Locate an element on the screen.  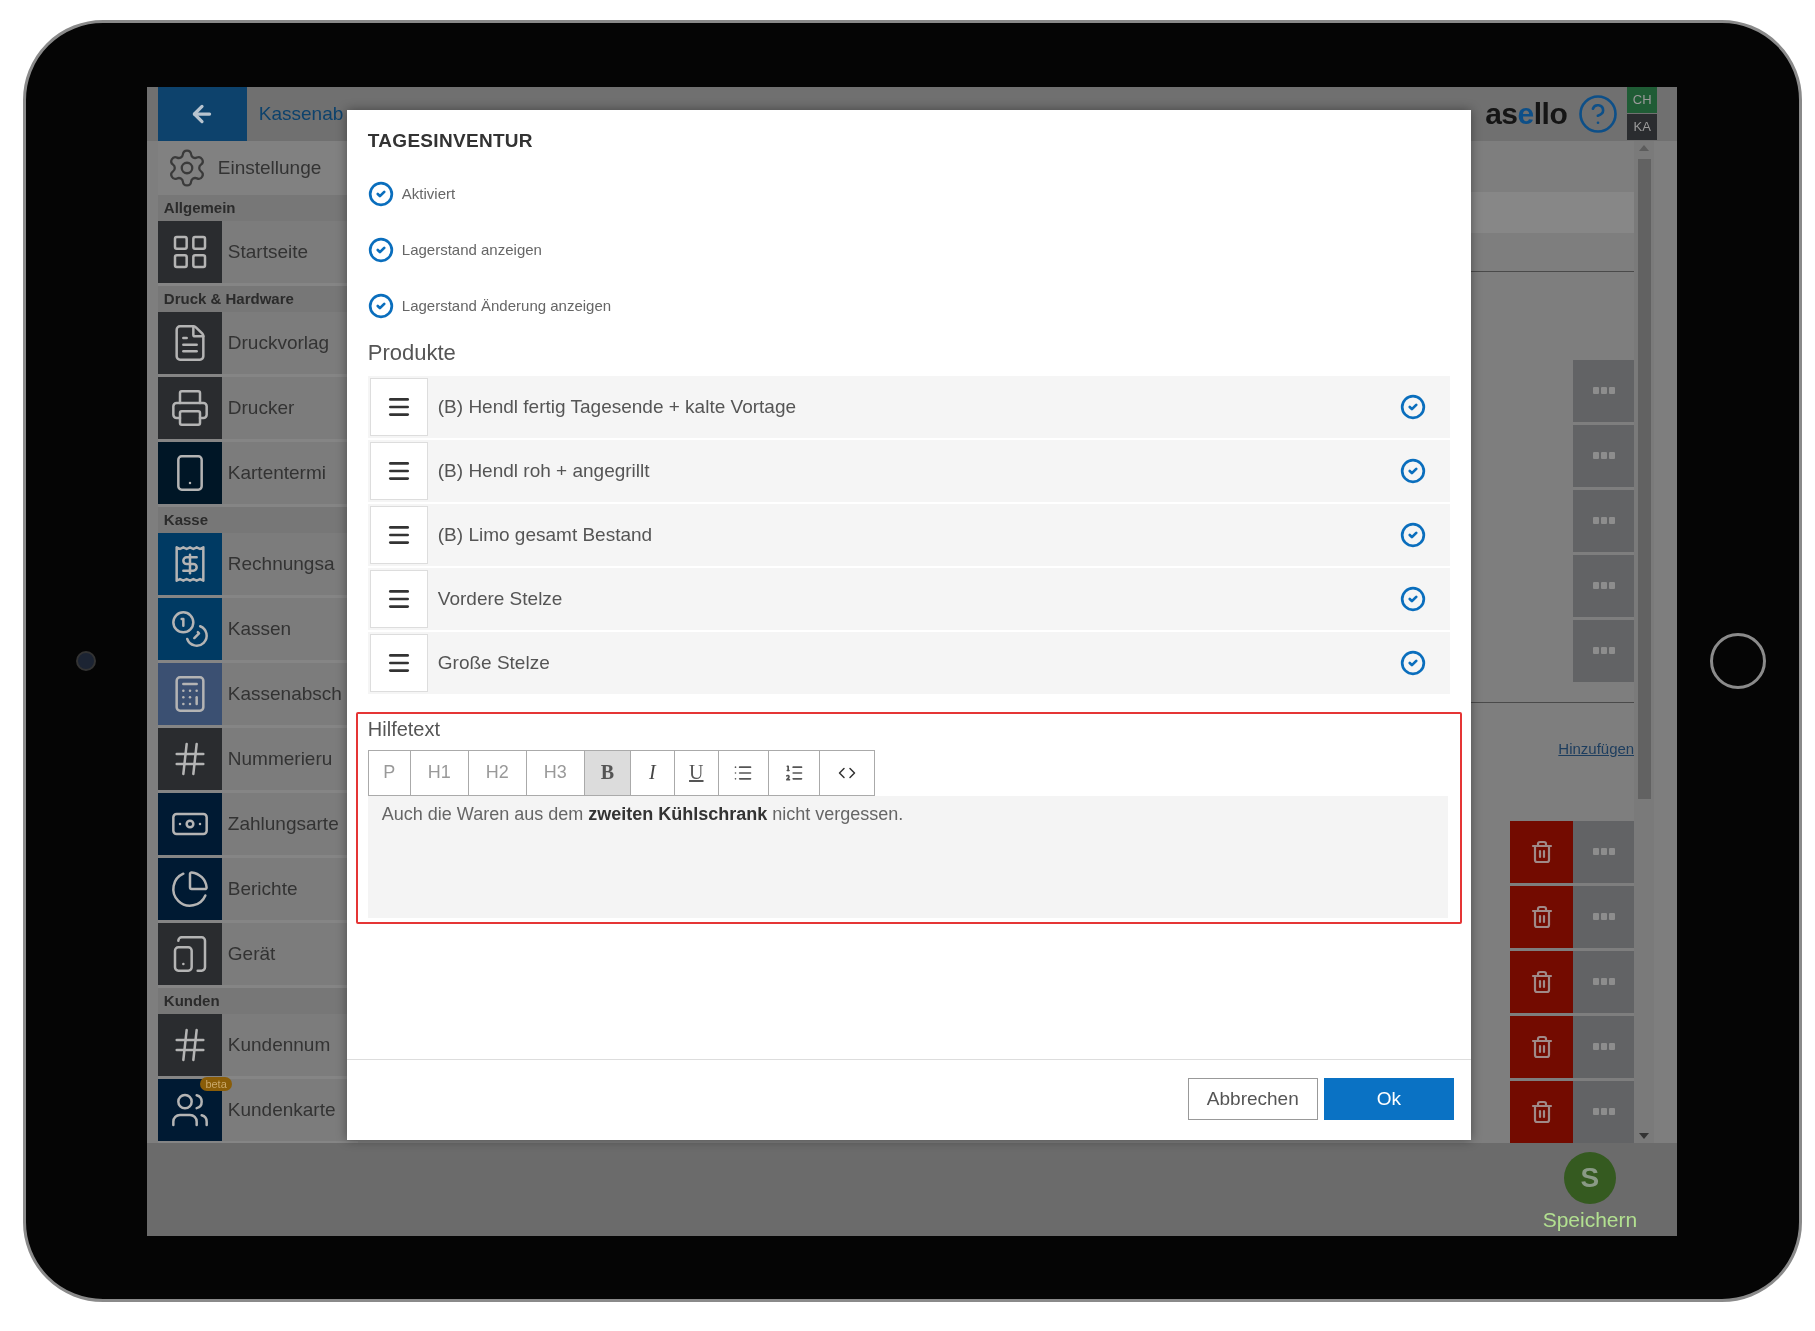
logo: asello is located at coordinates (1526, 113).